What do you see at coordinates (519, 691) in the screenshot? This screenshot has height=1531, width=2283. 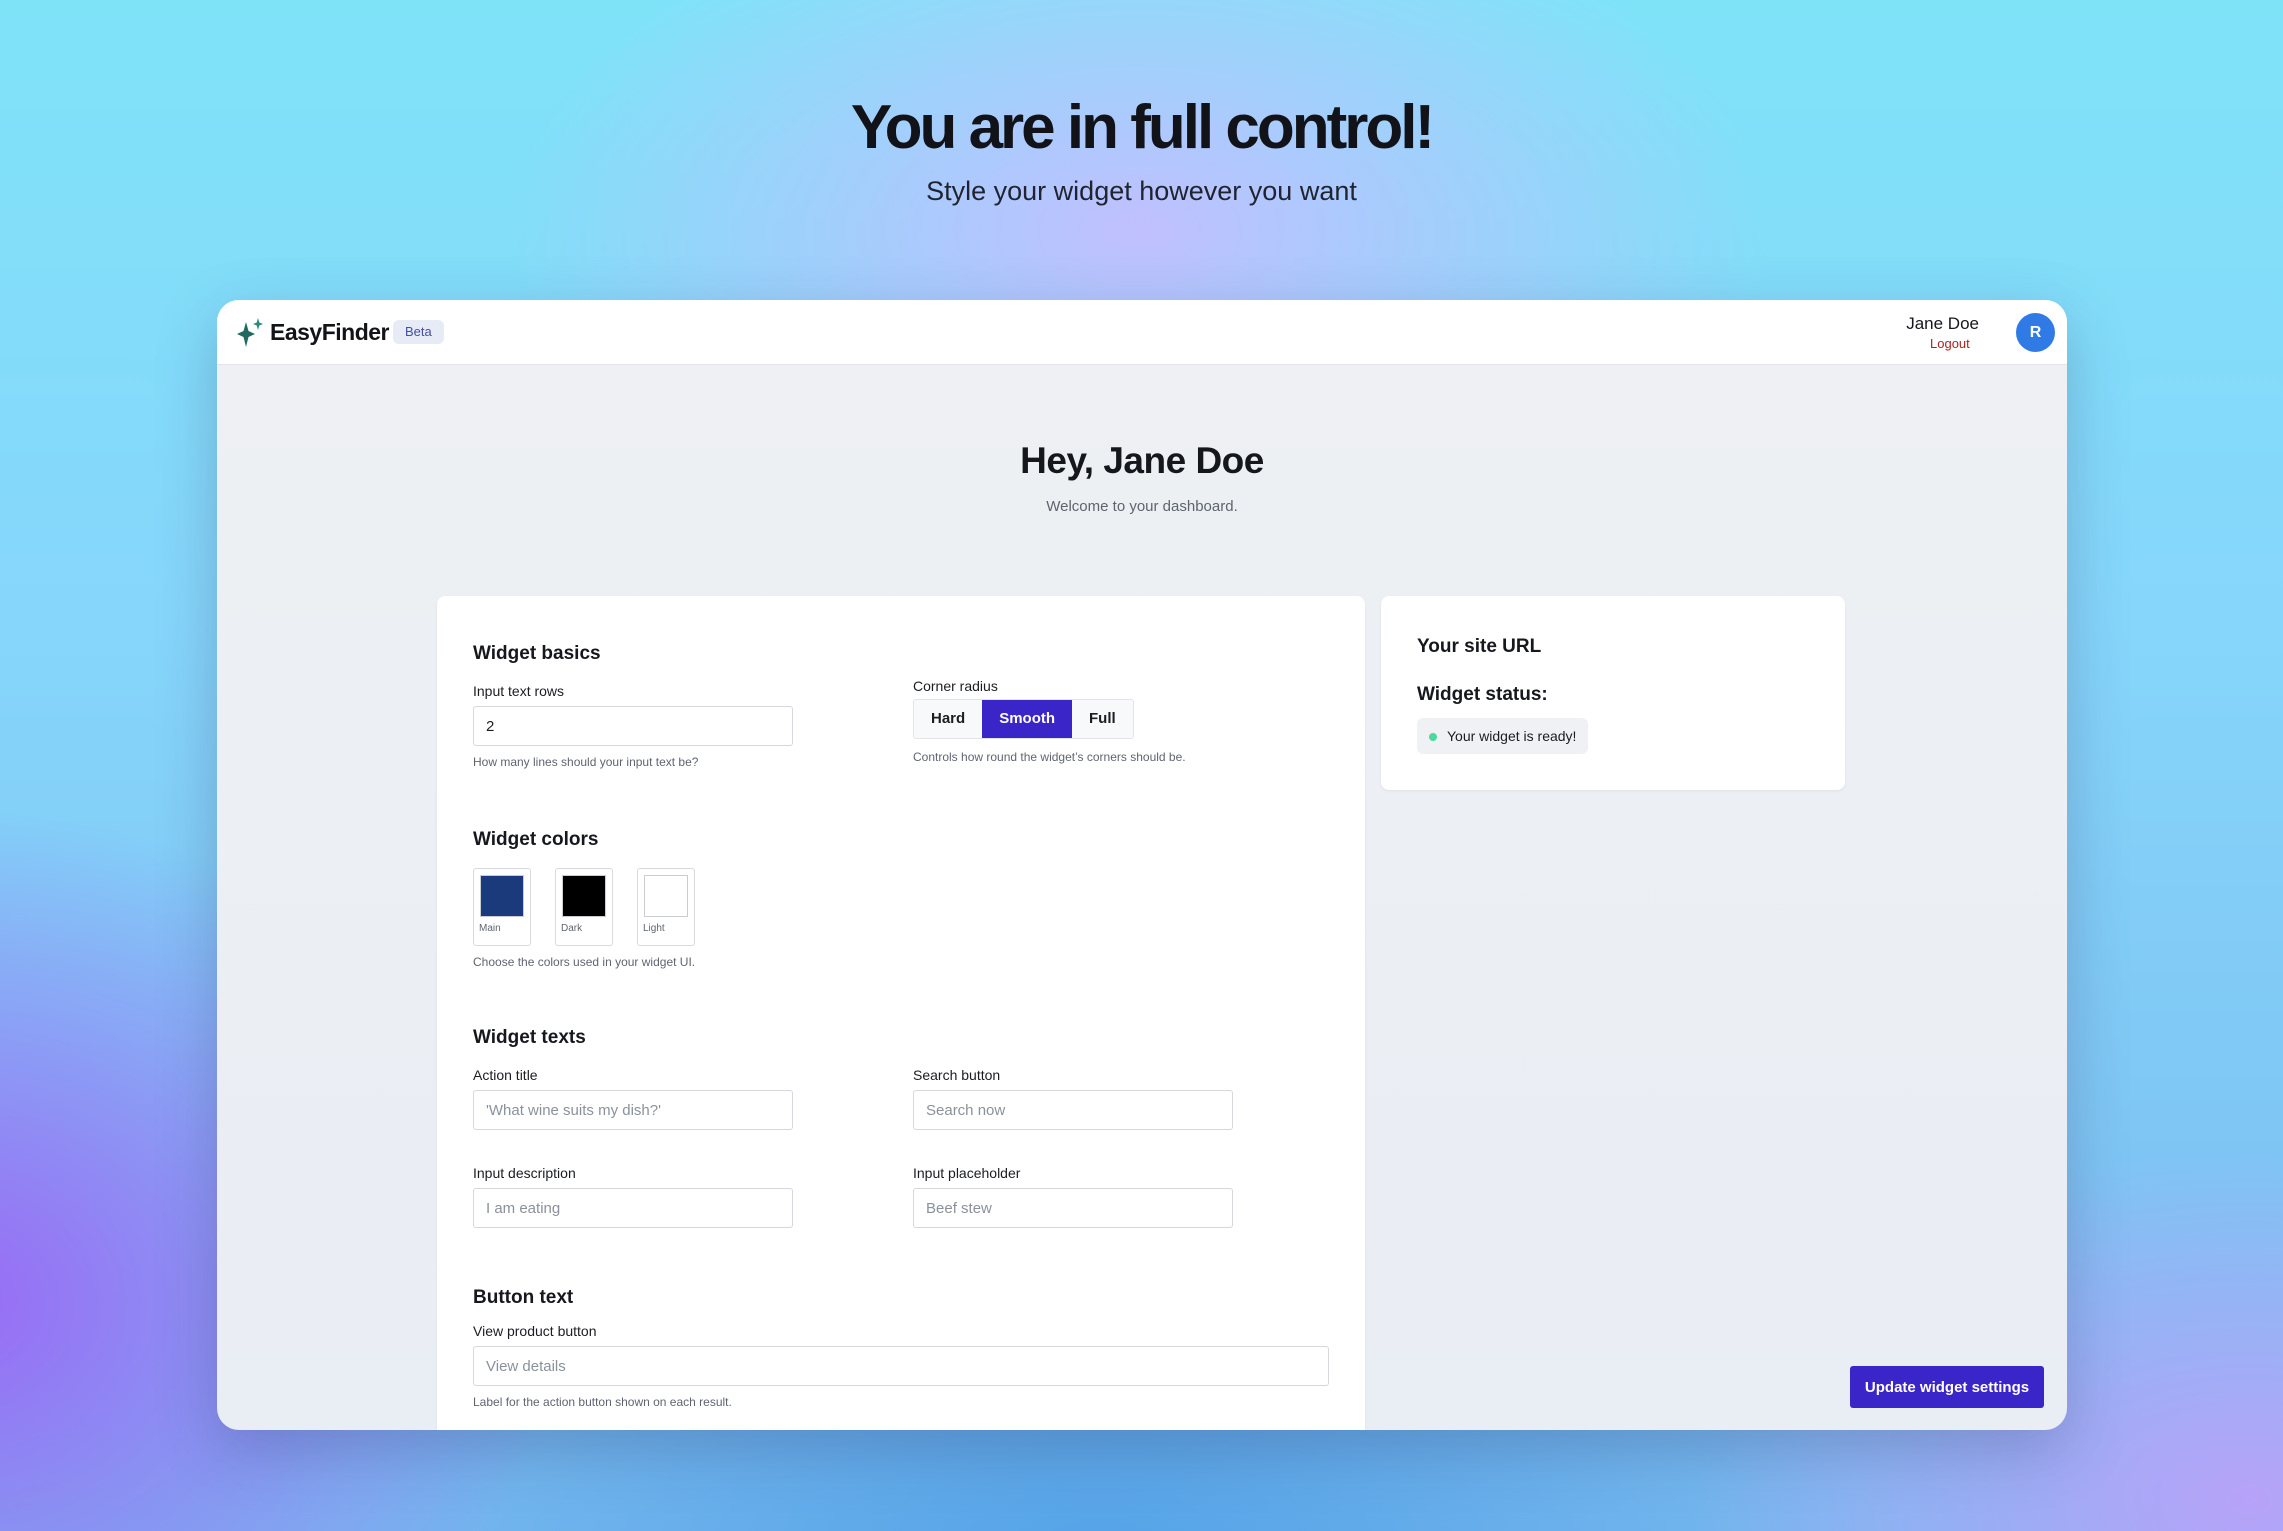 I see `rows-label: Input text rows` at bounding box center [519, 691].